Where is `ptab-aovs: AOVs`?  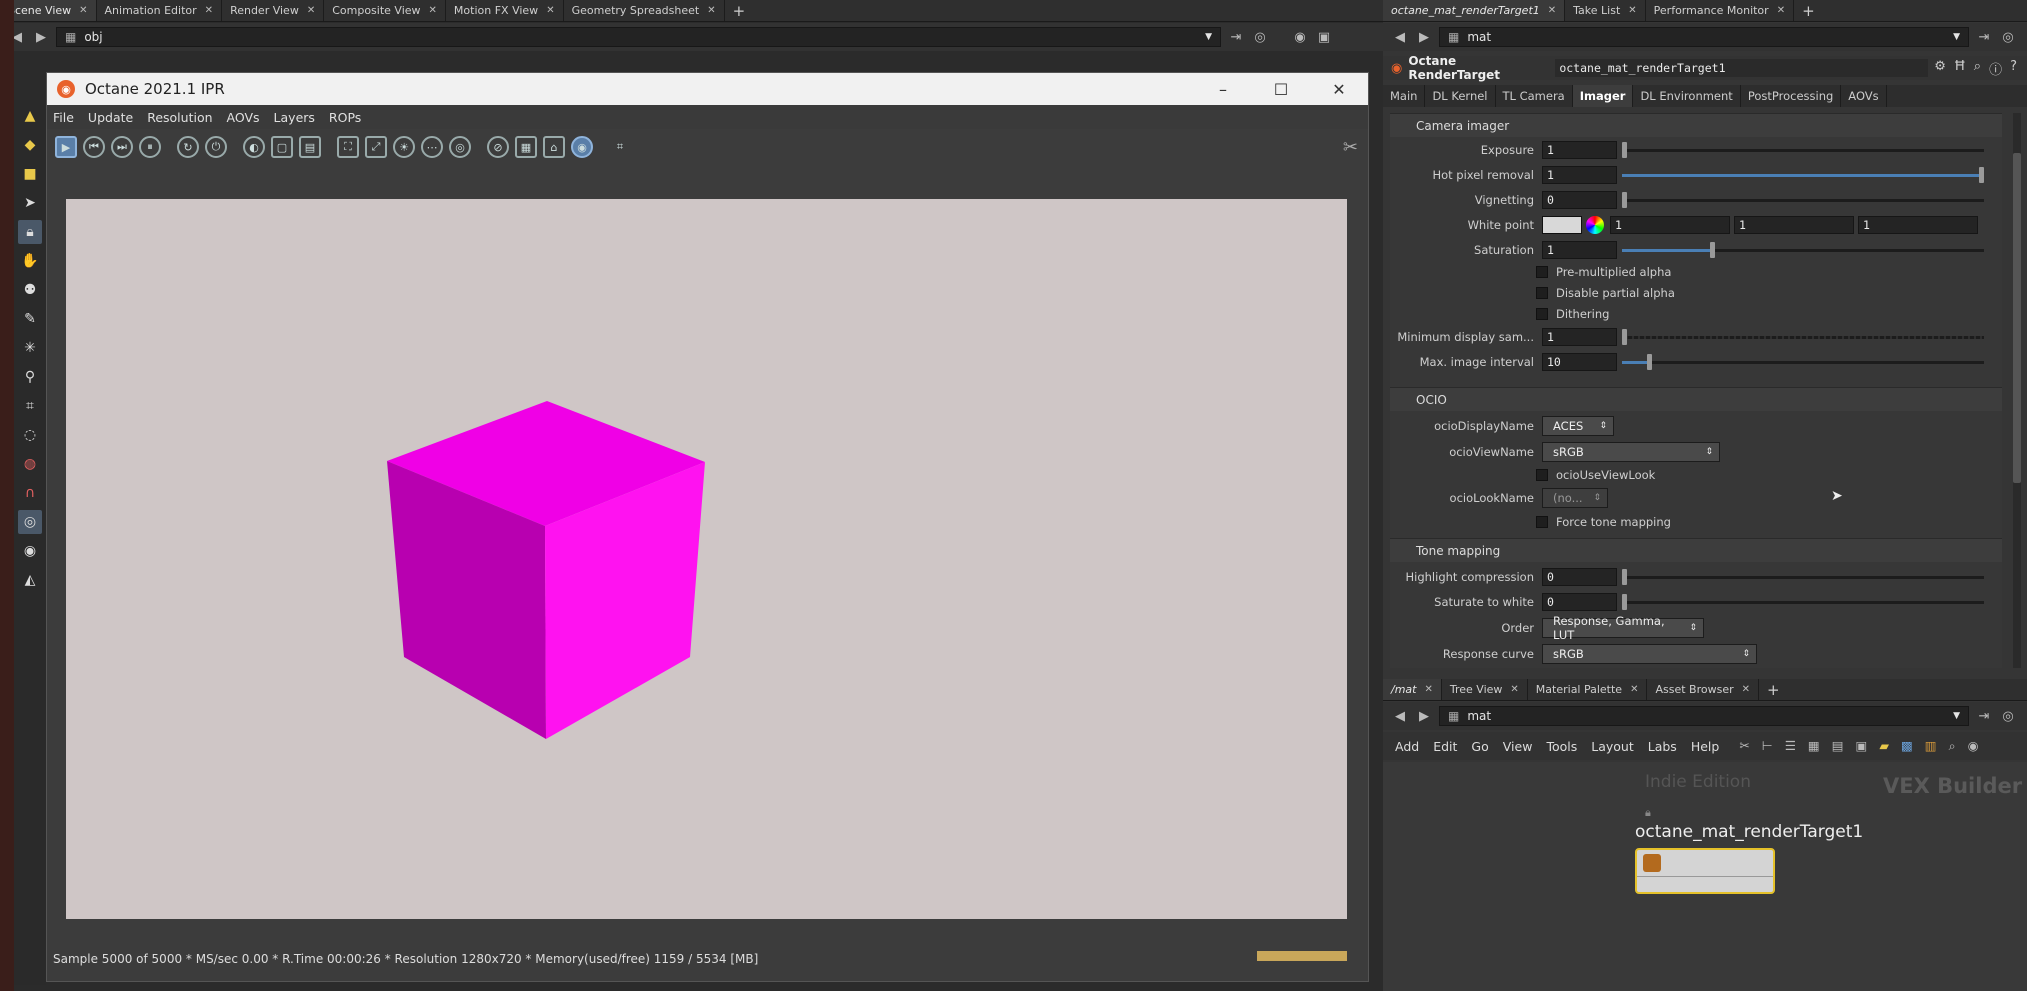 ptab-aovs: AOVs is located at coordinates (1864, 96).